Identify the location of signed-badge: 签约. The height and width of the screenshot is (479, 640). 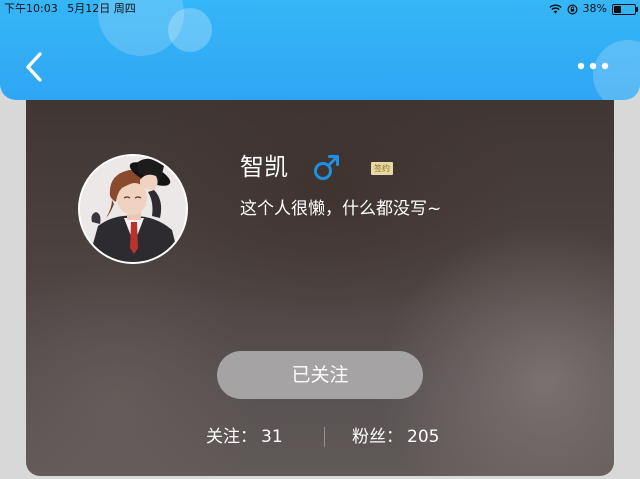
(382, 168).